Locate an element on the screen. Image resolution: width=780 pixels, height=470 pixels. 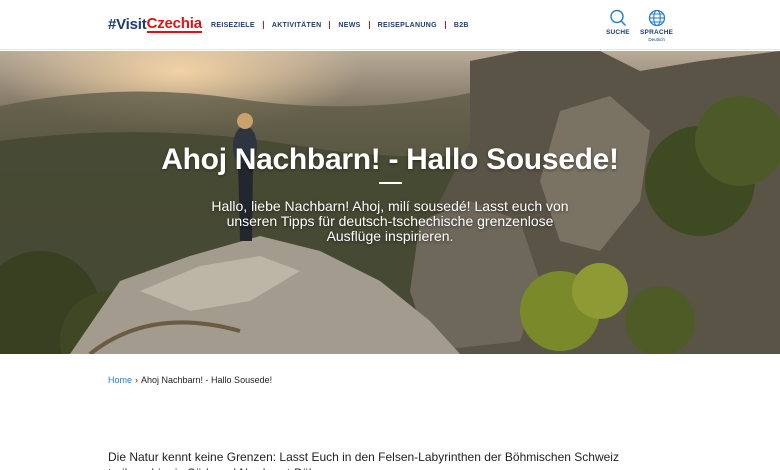
breadcrumb-current: Ahoj Nachbarn! - Hallo Sousede! is located at coordinates (207, 380).